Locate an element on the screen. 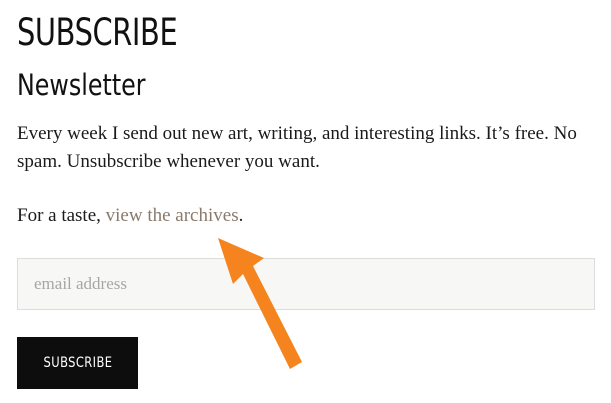 The height and width of the screenshot is (403, 611). newsletter-subtitle: Newsletter is located at coordinates (81, 85).